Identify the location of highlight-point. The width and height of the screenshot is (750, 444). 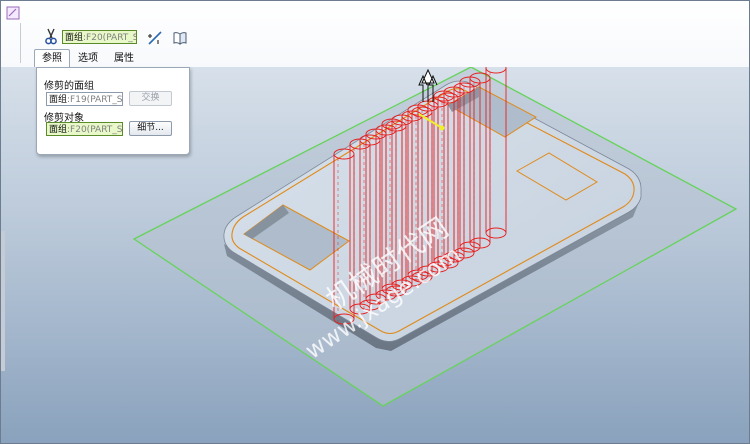
(442, 128).